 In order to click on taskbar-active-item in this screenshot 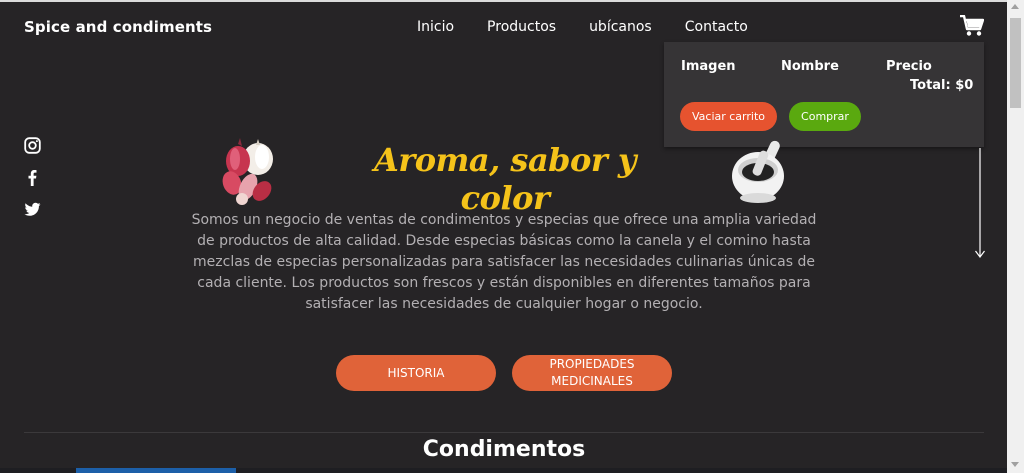, I will do `click(156, 470)`.